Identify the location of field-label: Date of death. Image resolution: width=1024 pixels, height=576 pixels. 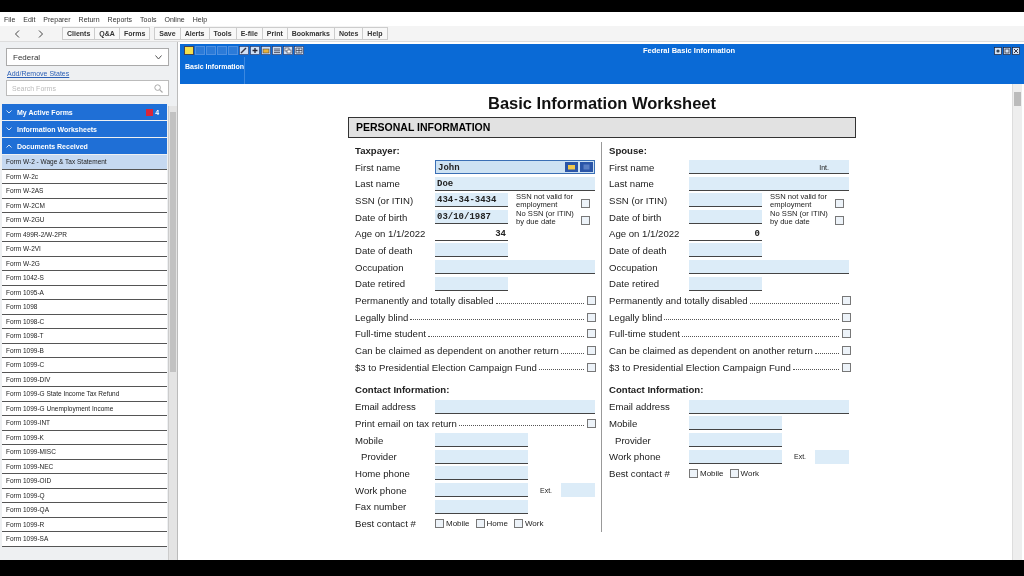
(638, 250).